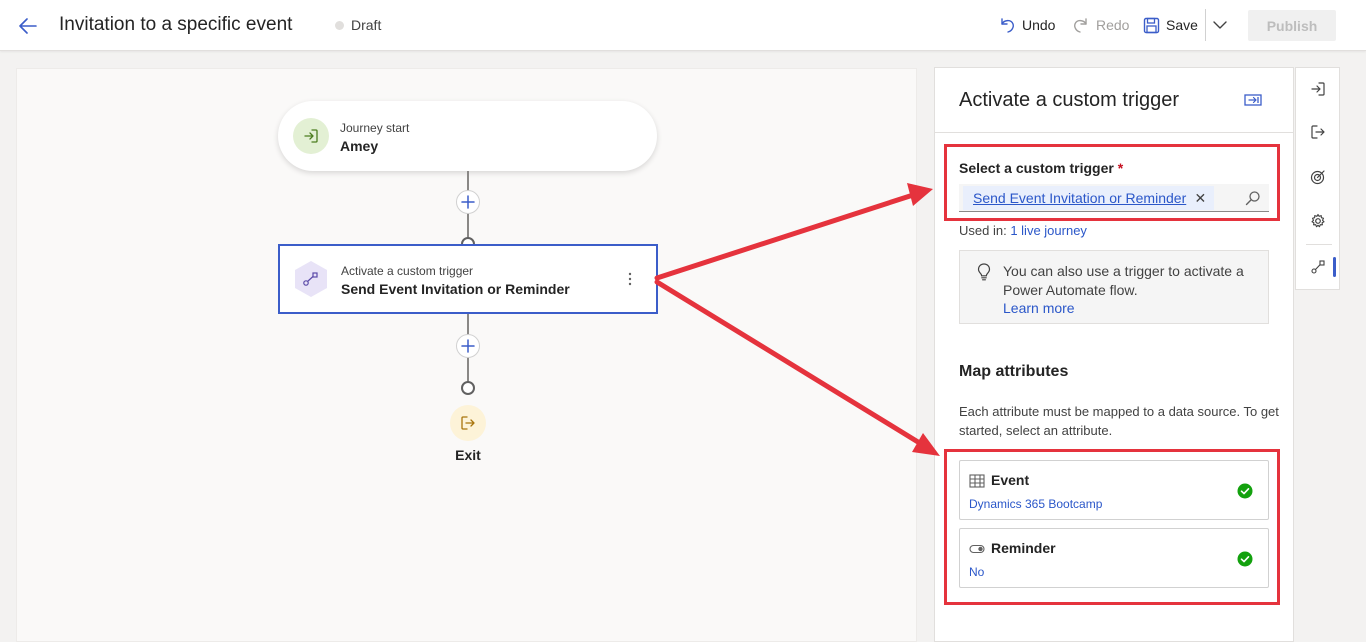 This screenshot has width=1366, height=642. What do you see at coordinates (1319, 244) in the screenshot?
I see `rail-divider` at bounding box center [1319, 244].